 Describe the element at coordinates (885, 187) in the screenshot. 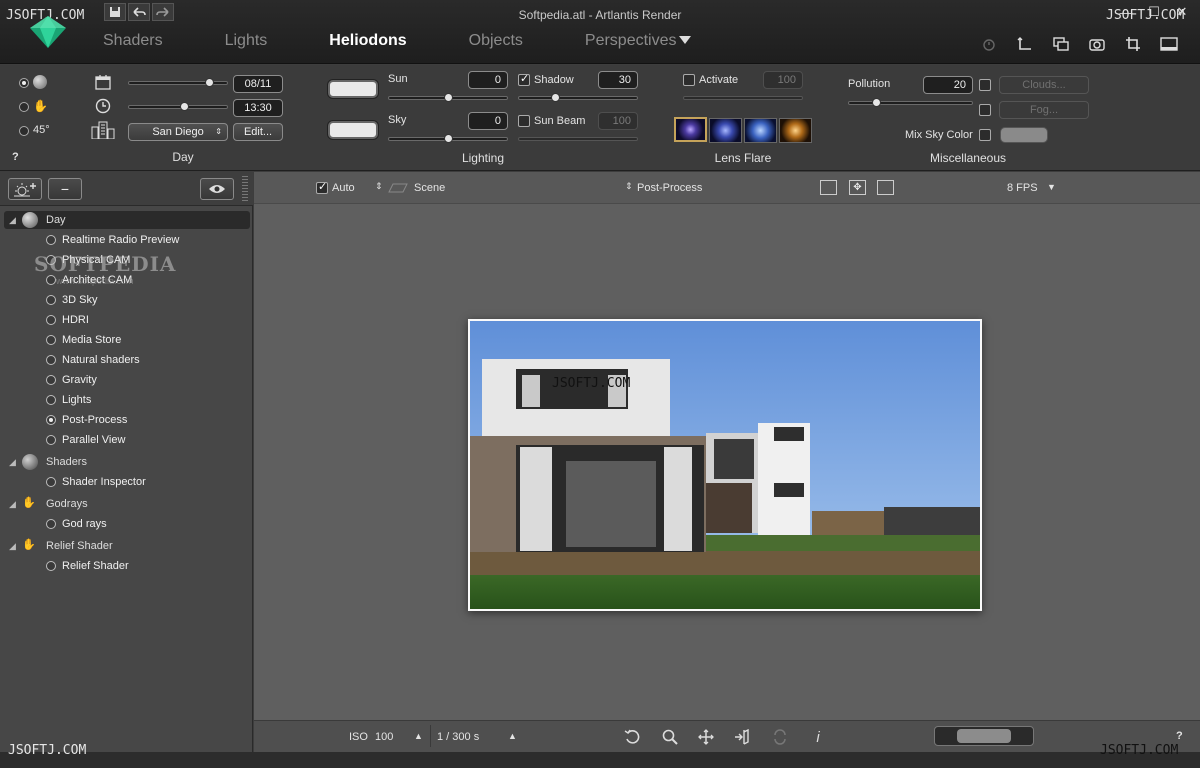

I see `frame-expand-icon` at that location.